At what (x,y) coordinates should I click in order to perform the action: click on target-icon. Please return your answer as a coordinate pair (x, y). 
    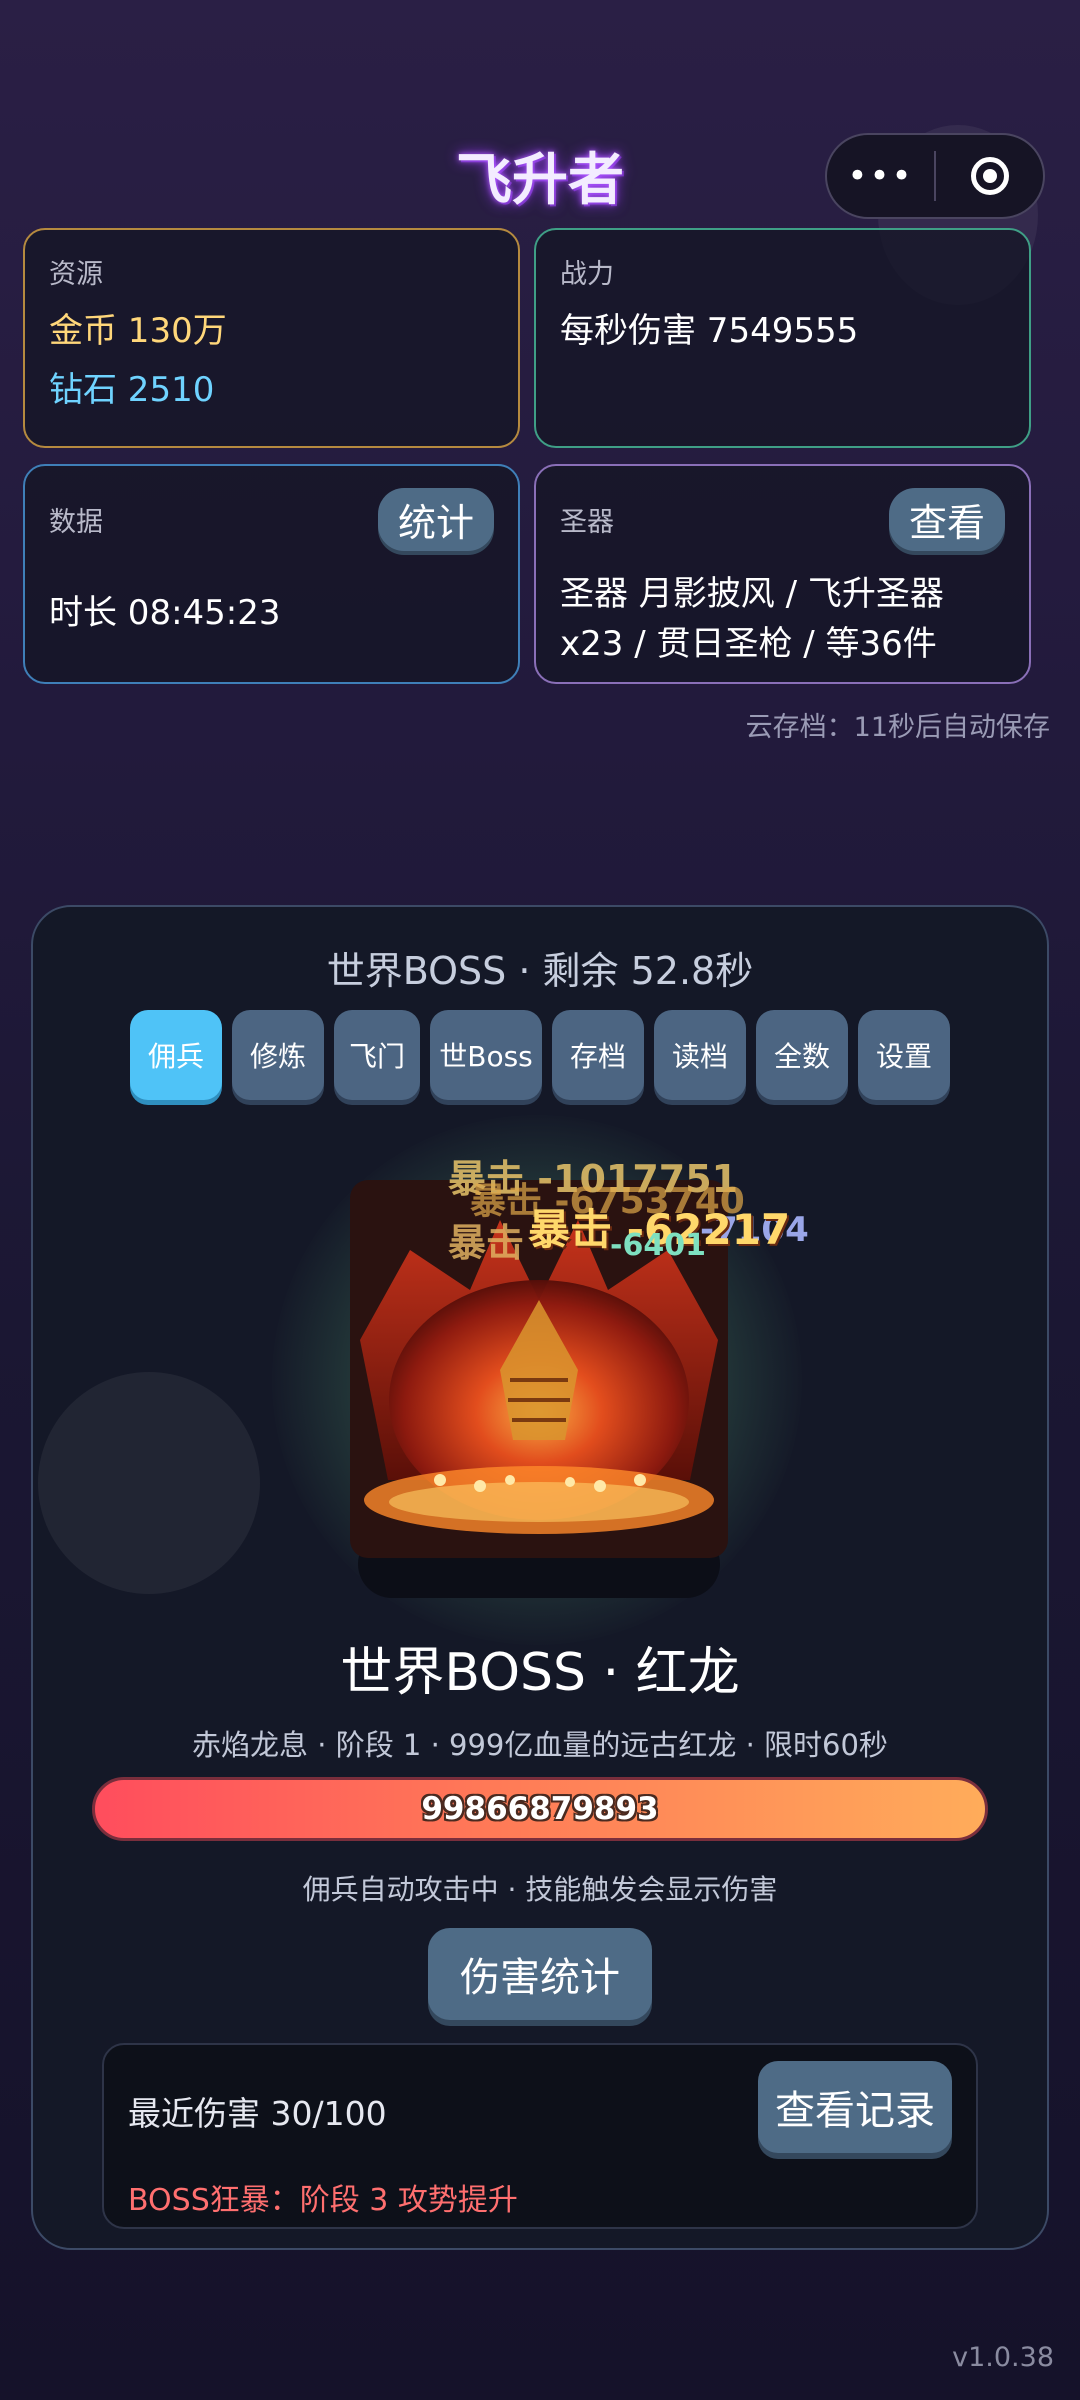
    Looking at the image, I should click on (989, 176).